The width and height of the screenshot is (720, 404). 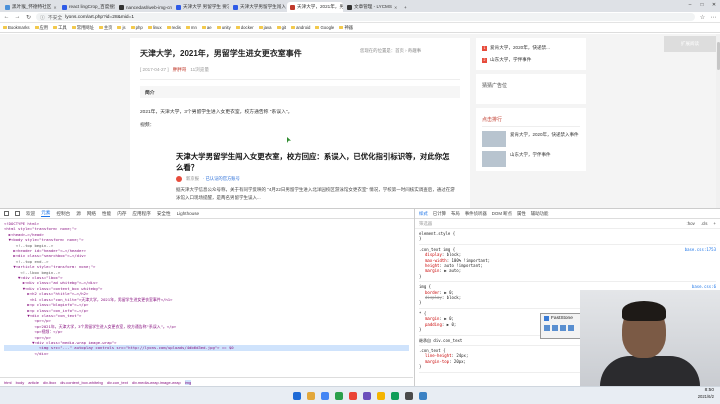 What do you see at coordinates (121, 27) in the screenshot?
I see `bookmark-item: js` at bounding box center [121, 27].